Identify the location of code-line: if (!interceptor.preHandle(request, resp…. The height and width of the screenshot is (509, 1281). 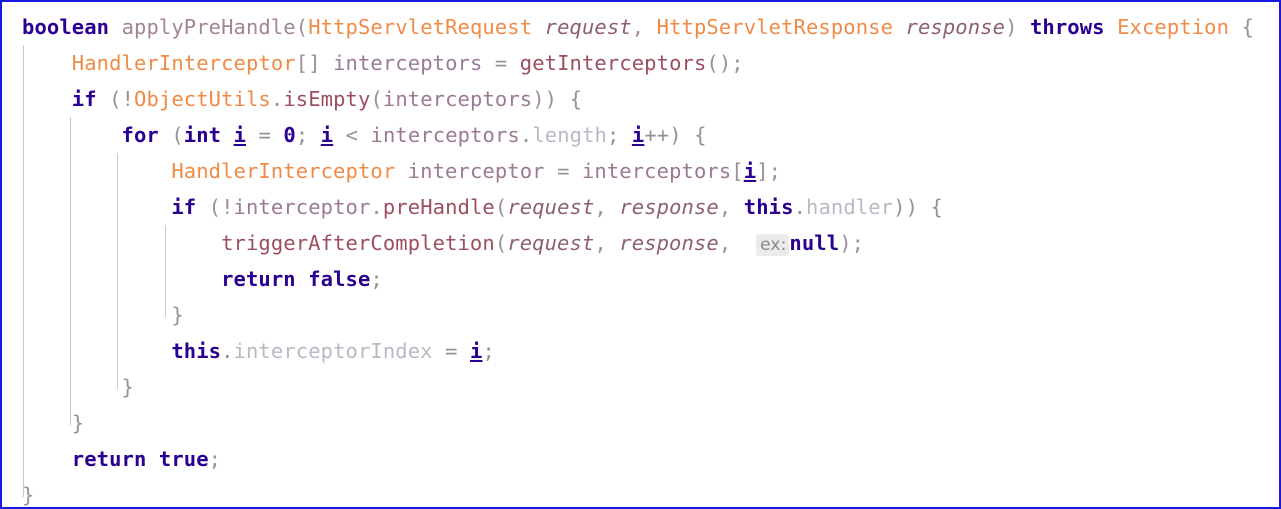
(640, 207).